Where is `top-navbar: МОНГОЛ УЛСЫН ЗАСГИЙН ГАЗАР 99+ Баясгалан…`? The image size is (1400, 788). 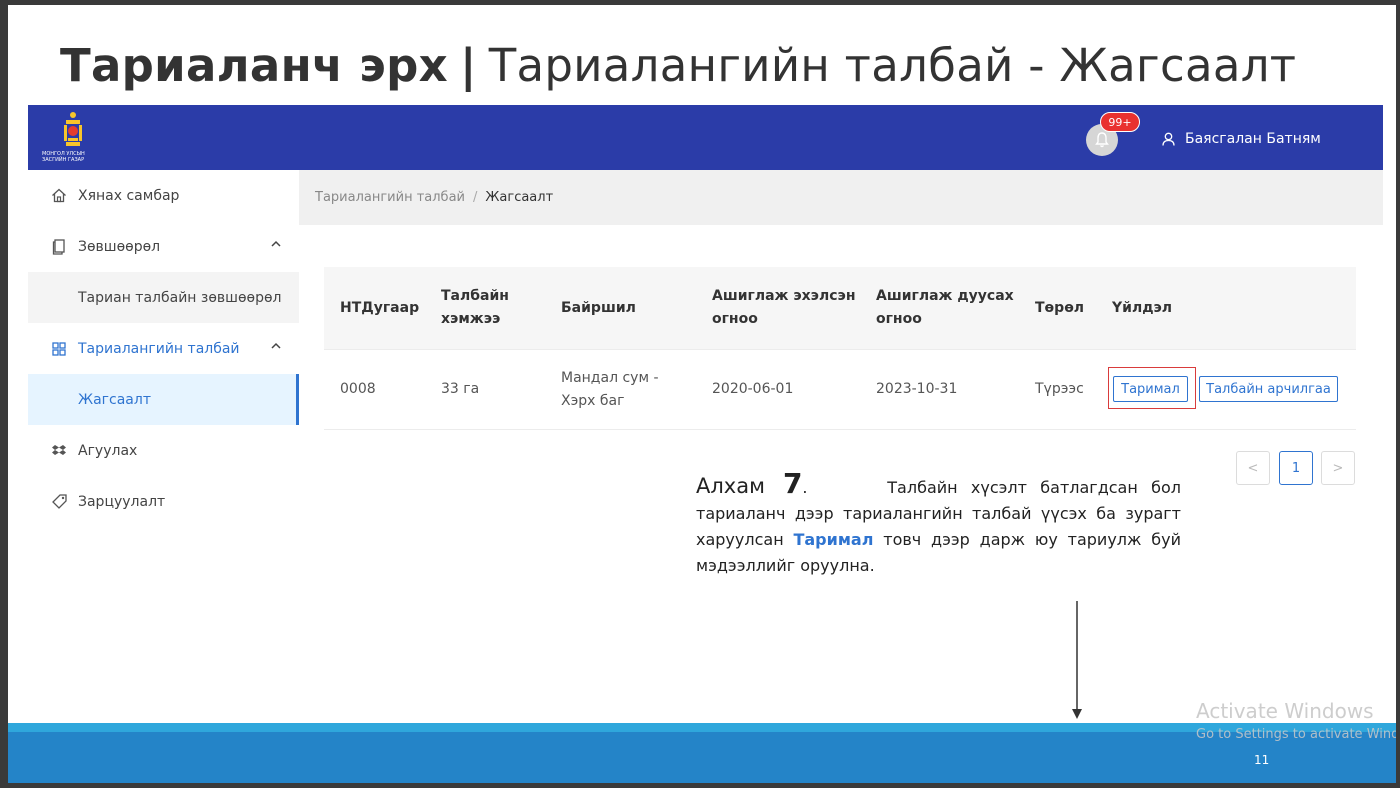
top-navbar: МОНГОЛ УЛСЫН ЗАСГИЙН ГАЗАР 99+ Баясгалан… is located at coordinates (705, 137).